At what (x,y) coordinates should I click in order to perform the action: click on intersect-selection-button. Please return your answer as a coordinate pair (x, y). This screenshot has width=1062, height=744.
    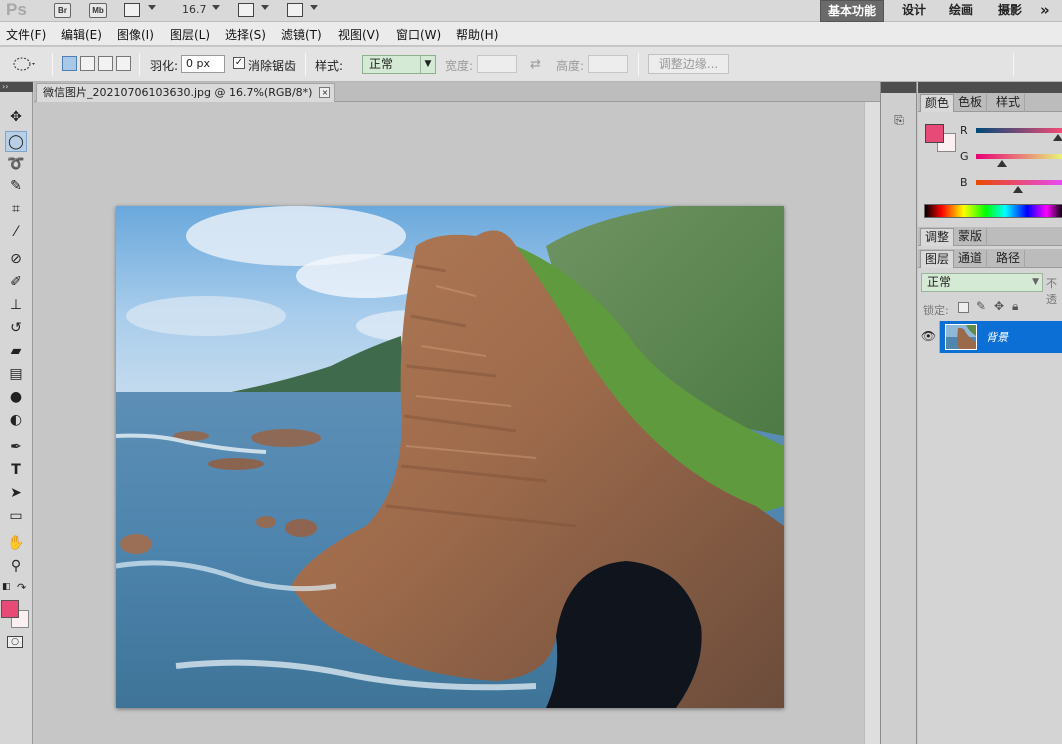
    Looking at the image, I should click on (123, 63).